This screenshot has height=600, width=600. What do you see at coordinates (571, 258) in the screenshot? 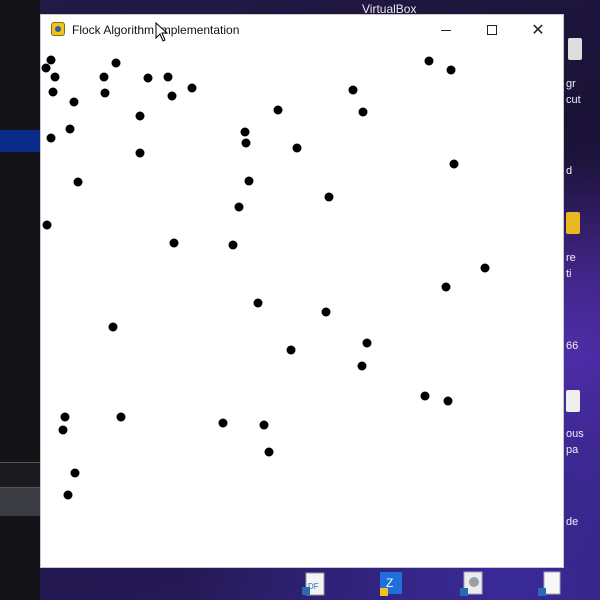
I see `desktop-icon-label: re` at bounding box center [571, 258].